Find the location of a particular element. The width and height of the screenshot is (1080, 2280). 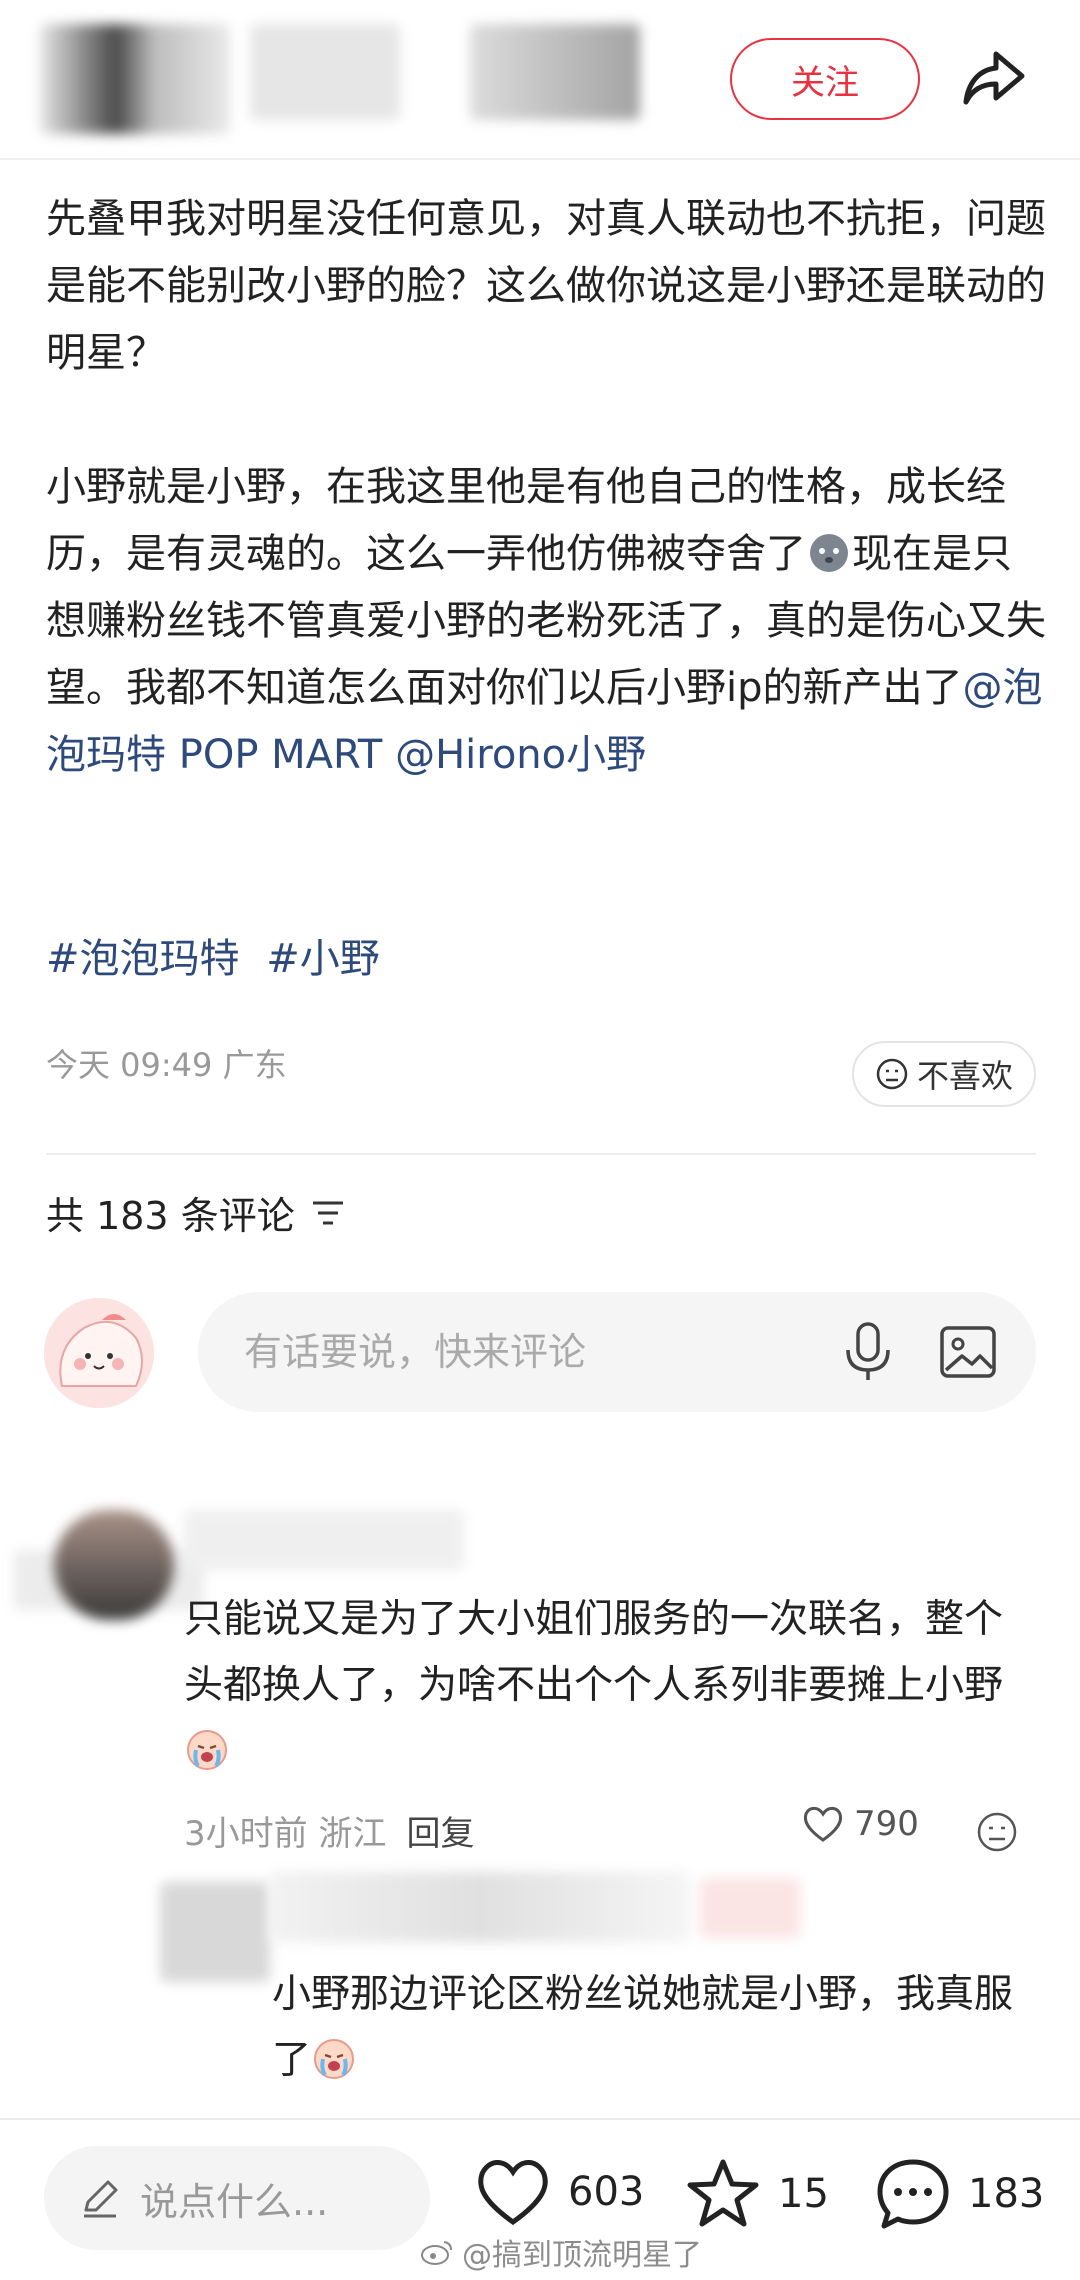

comment-input is located at coordinates (504, 1352).